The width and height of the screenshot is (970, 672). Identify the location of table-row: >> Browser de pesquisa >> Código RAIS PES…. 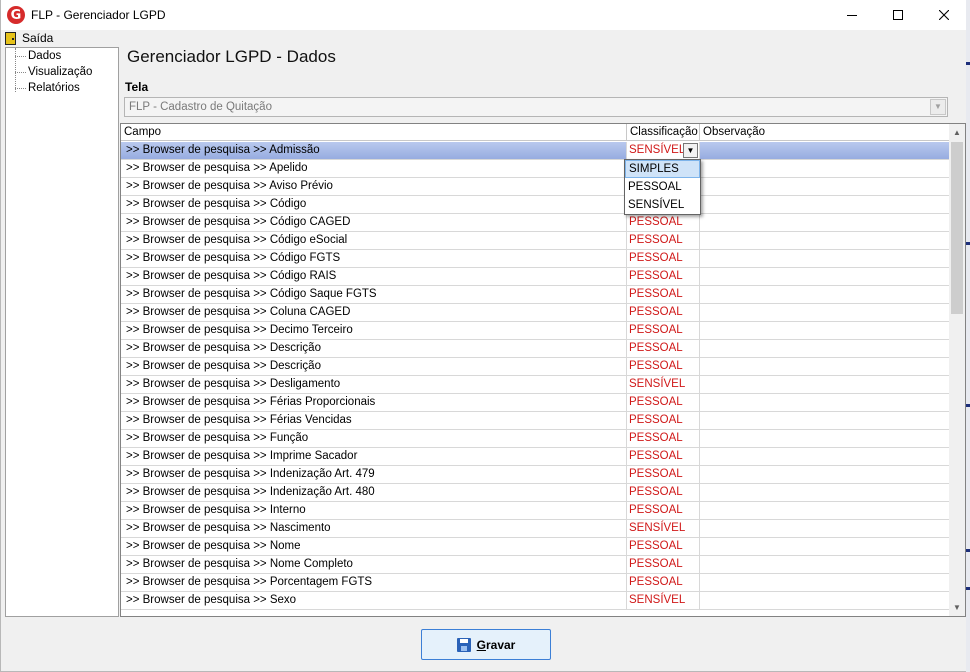
(535, 277).